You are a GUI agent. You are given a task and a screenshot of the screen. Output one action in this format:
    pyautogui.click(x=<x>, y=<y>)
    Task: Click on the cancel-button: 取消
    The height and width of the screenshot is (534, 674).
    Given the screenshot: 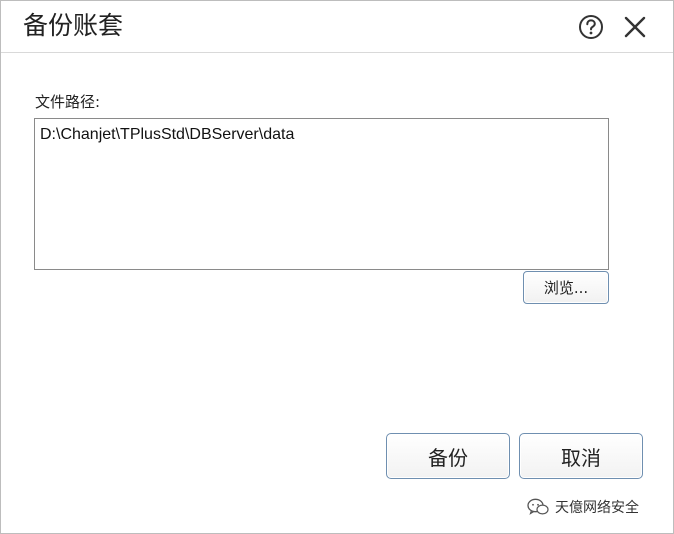 What is the action you would take?
    pyautogui.click(x=581, y=456)
    